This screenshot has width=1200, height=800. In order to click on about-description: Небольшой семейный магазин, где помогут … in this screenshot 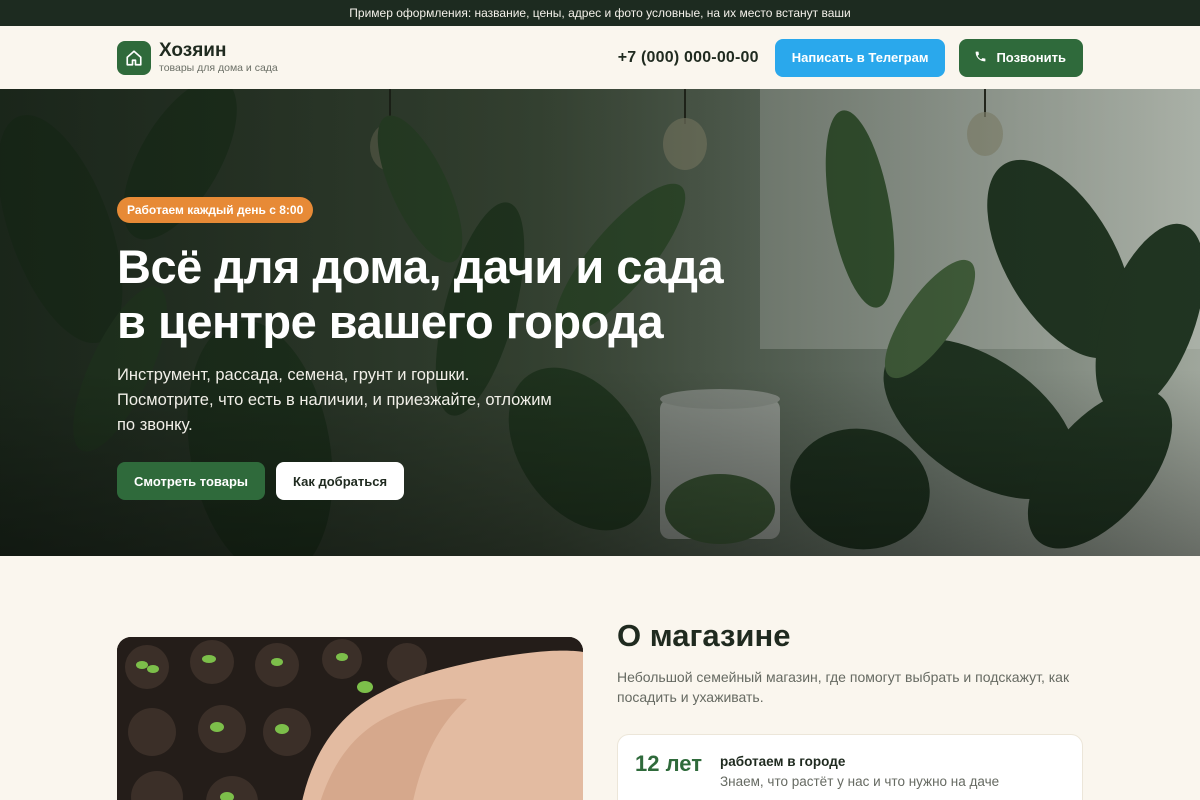, I will do `click(843, 687)`.